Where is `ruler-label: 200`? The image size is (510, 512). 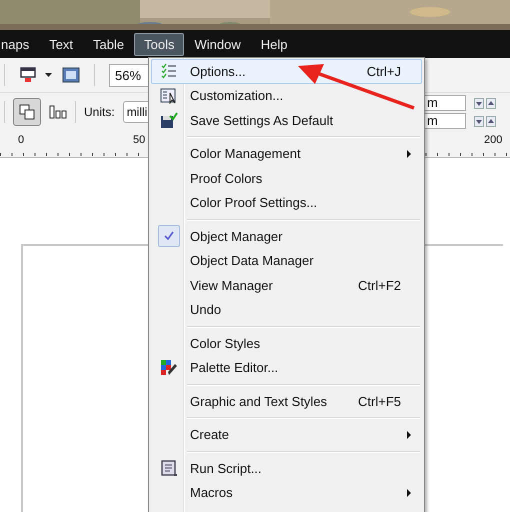 ruler-label: 200 is located at coordinates (493, 140).